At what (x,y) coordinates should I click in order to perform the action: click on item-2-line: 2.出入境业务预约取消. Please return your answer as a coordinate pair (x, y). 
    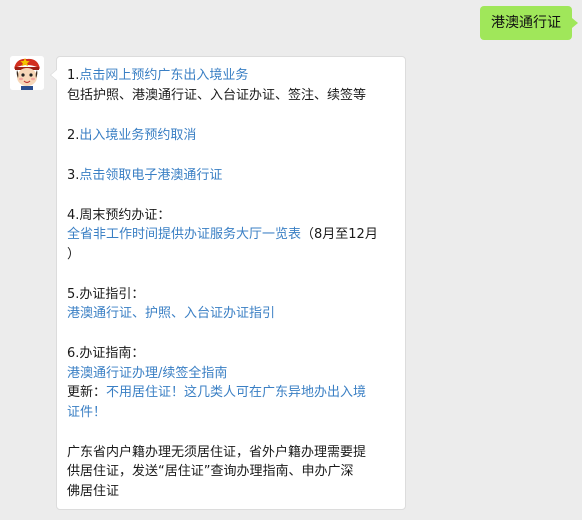
    Looking at the image, I should click on (230, 136).